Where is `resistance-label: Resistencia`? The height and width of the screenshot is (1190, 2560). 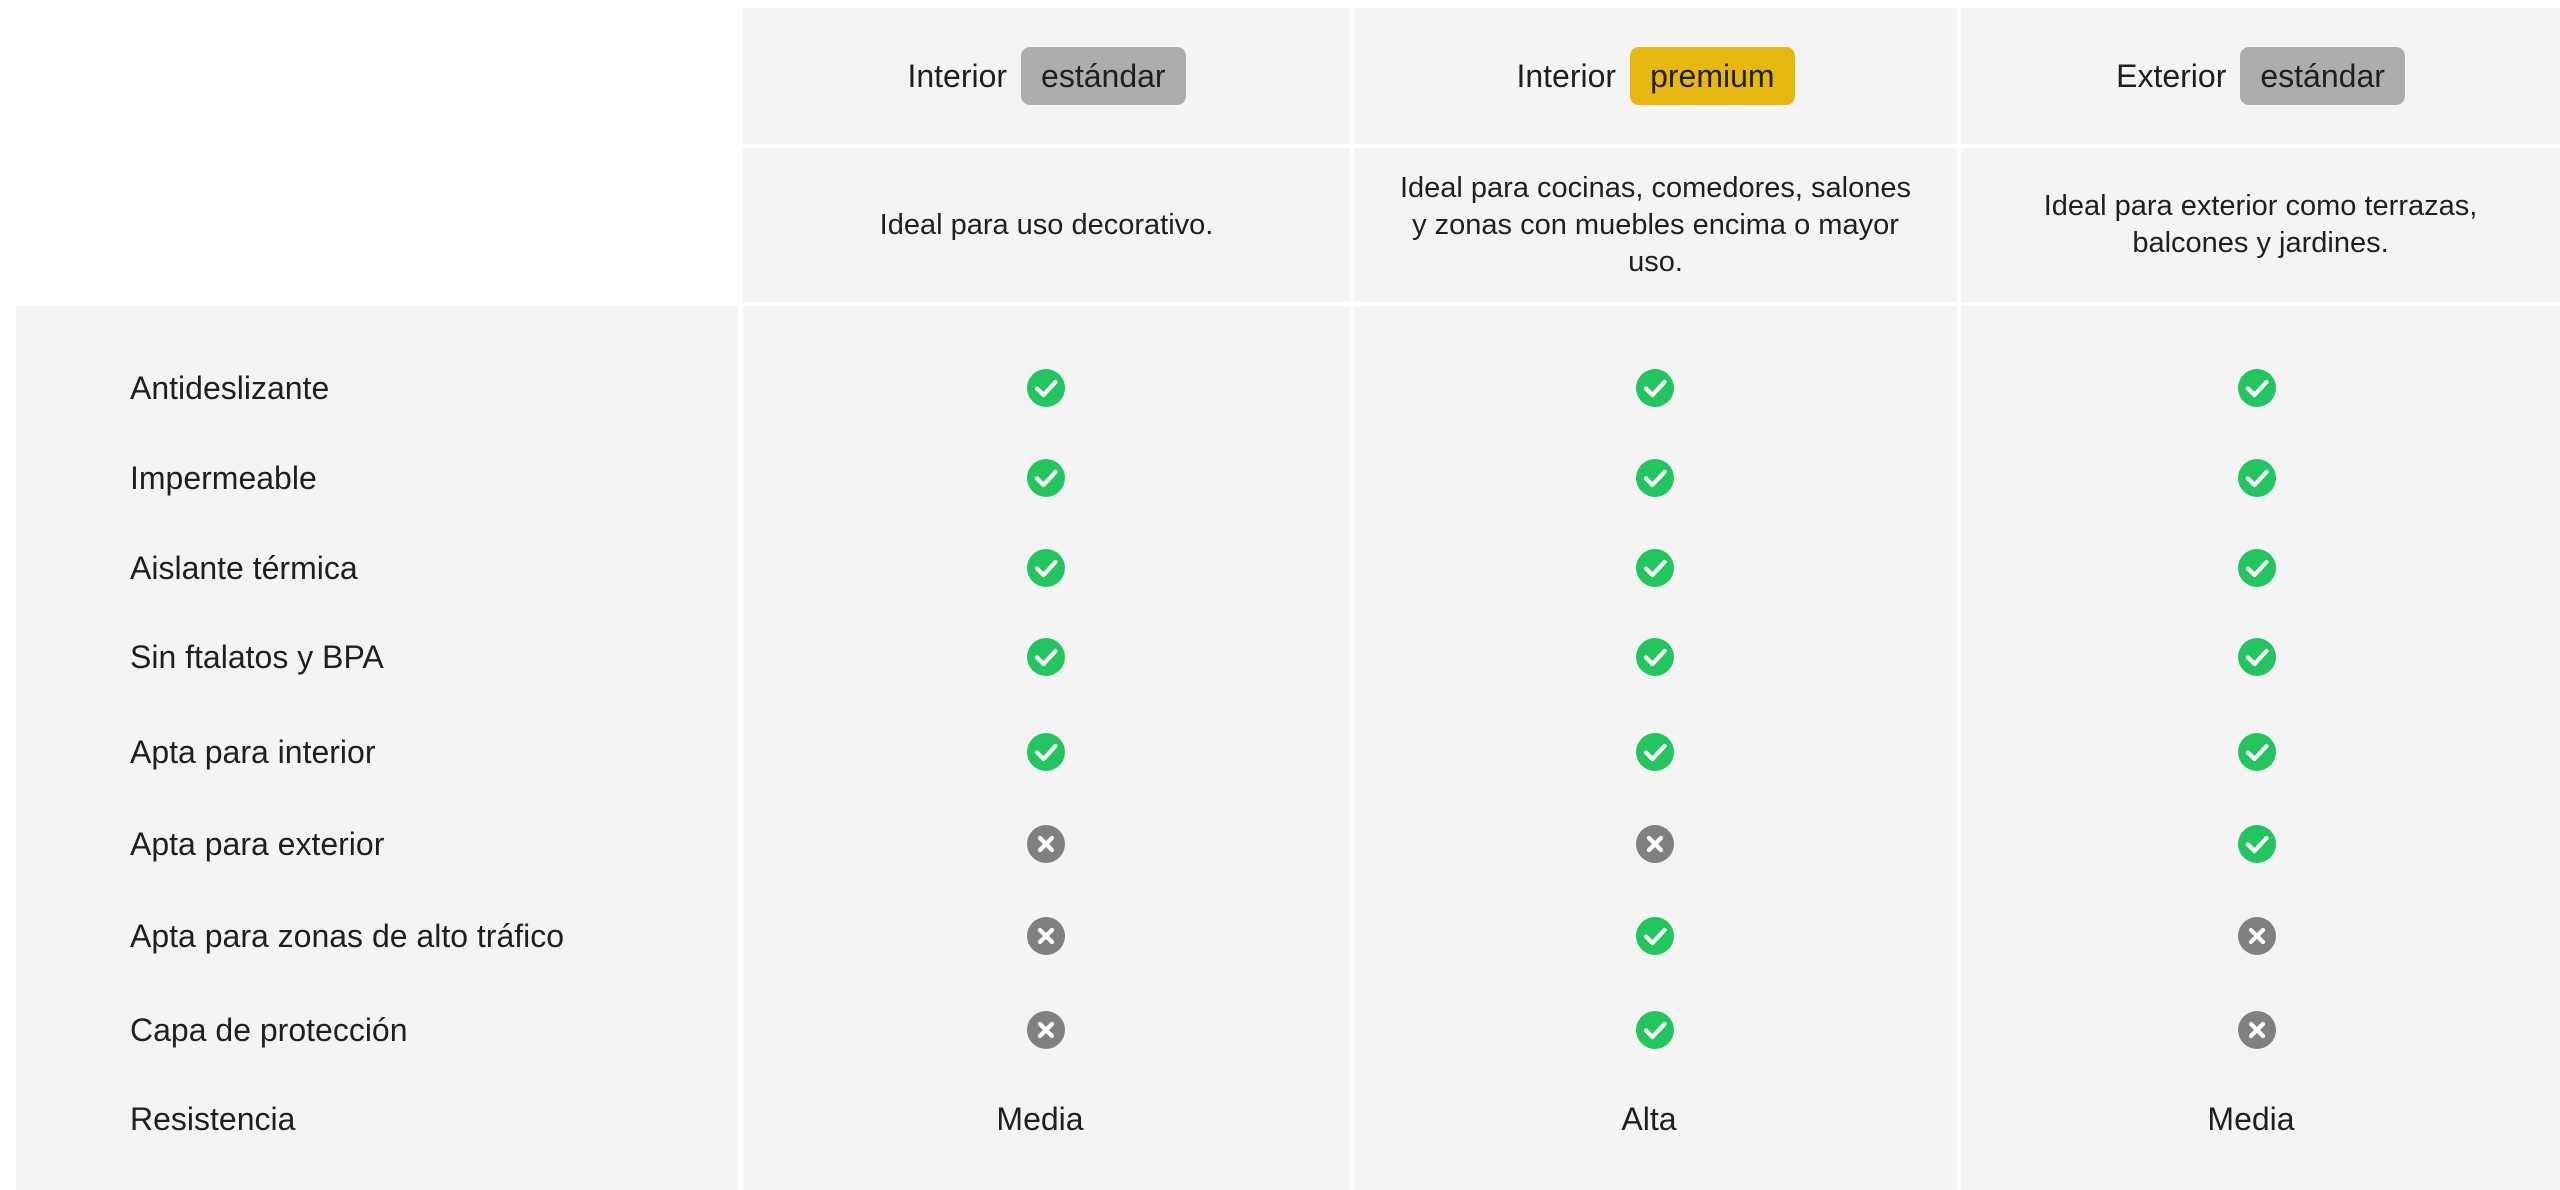
resistance-label: Resistencia is located at coordinates (213, 1119).